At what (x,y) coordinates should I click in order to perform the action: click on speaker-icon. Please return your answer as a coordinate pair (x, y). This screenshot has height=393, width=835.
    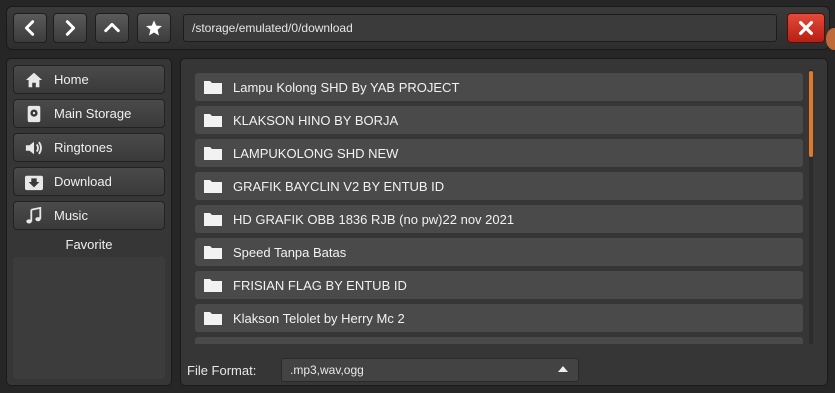
    Looking at the image, I should click on (34, 148).